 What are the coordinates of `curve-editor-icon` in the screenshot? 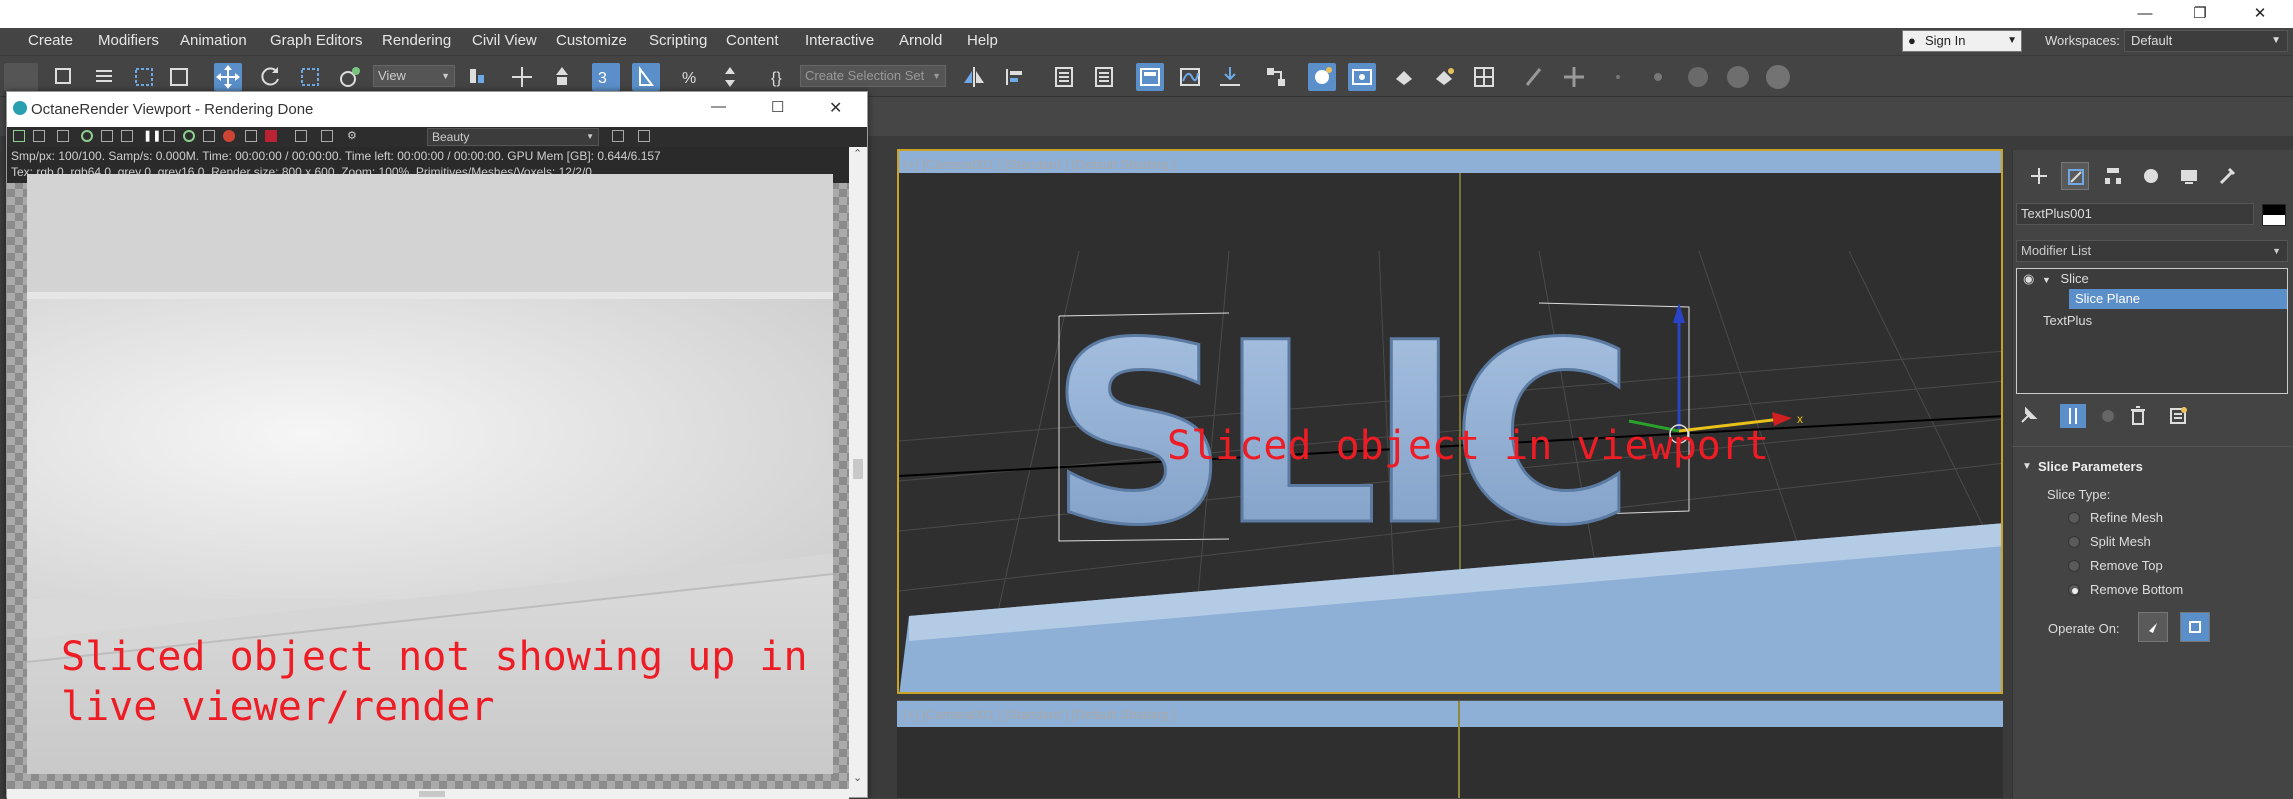 It's located at (1190, 77).